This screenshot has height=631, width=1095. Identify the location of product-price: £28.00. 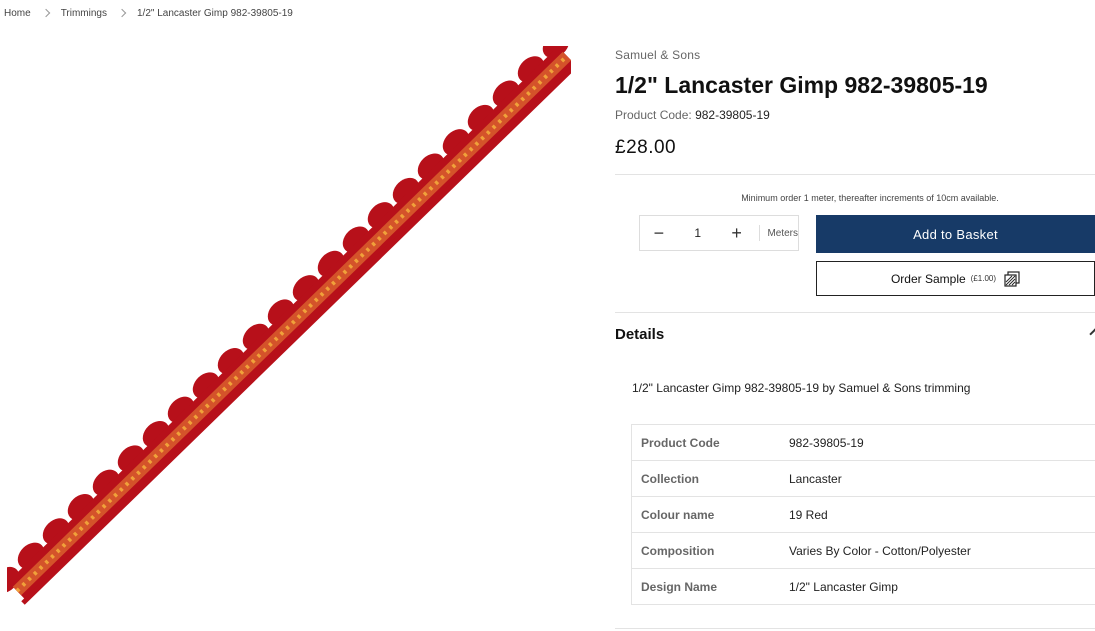
(646, 147).